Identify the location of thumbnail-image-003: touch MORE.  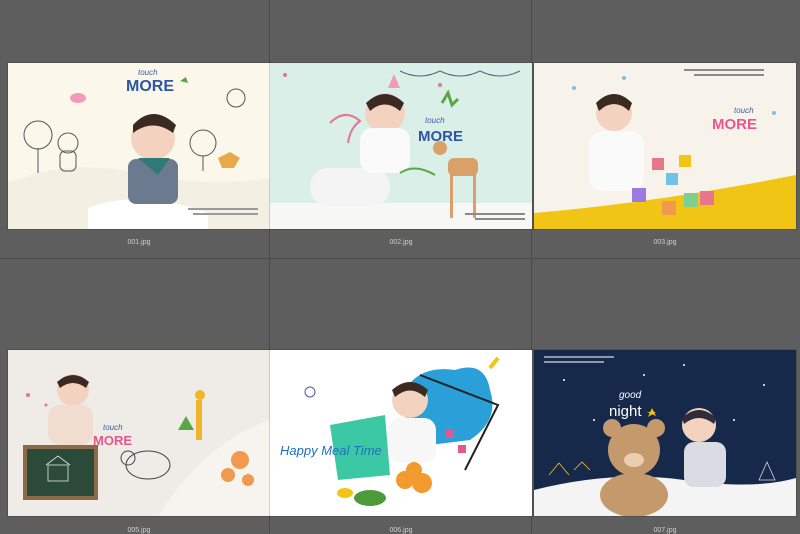
(665, 146).